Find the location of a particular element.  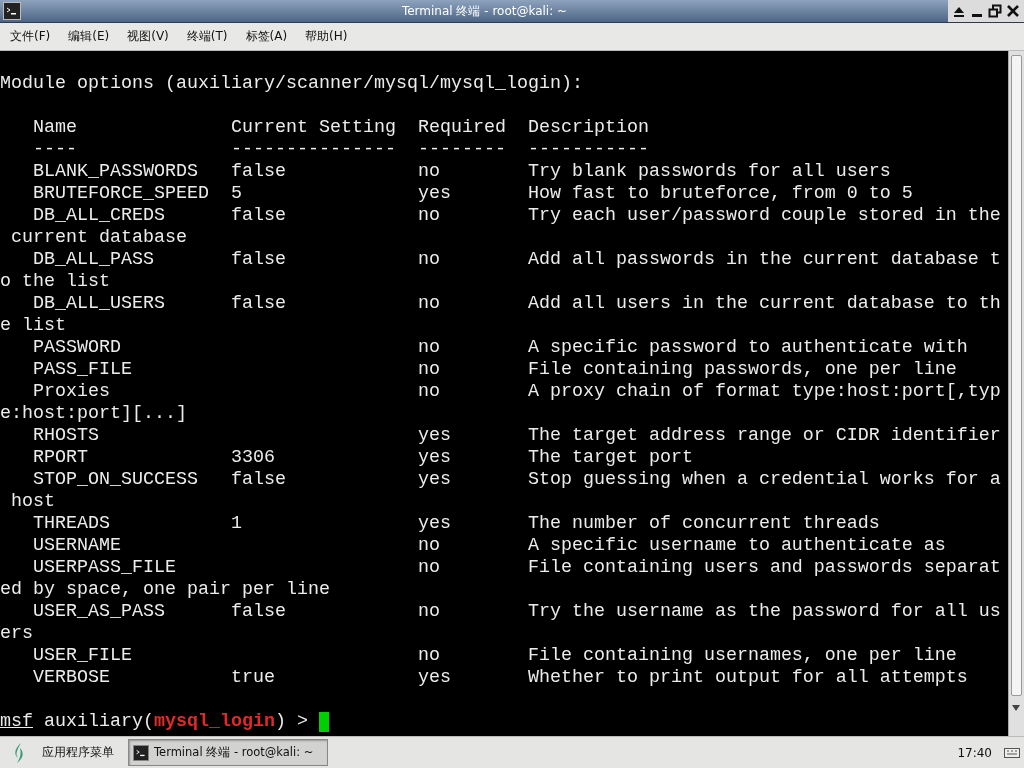

option-description: A proxy chain of format type:host:port[,typ is located at coordinates (764, 392).